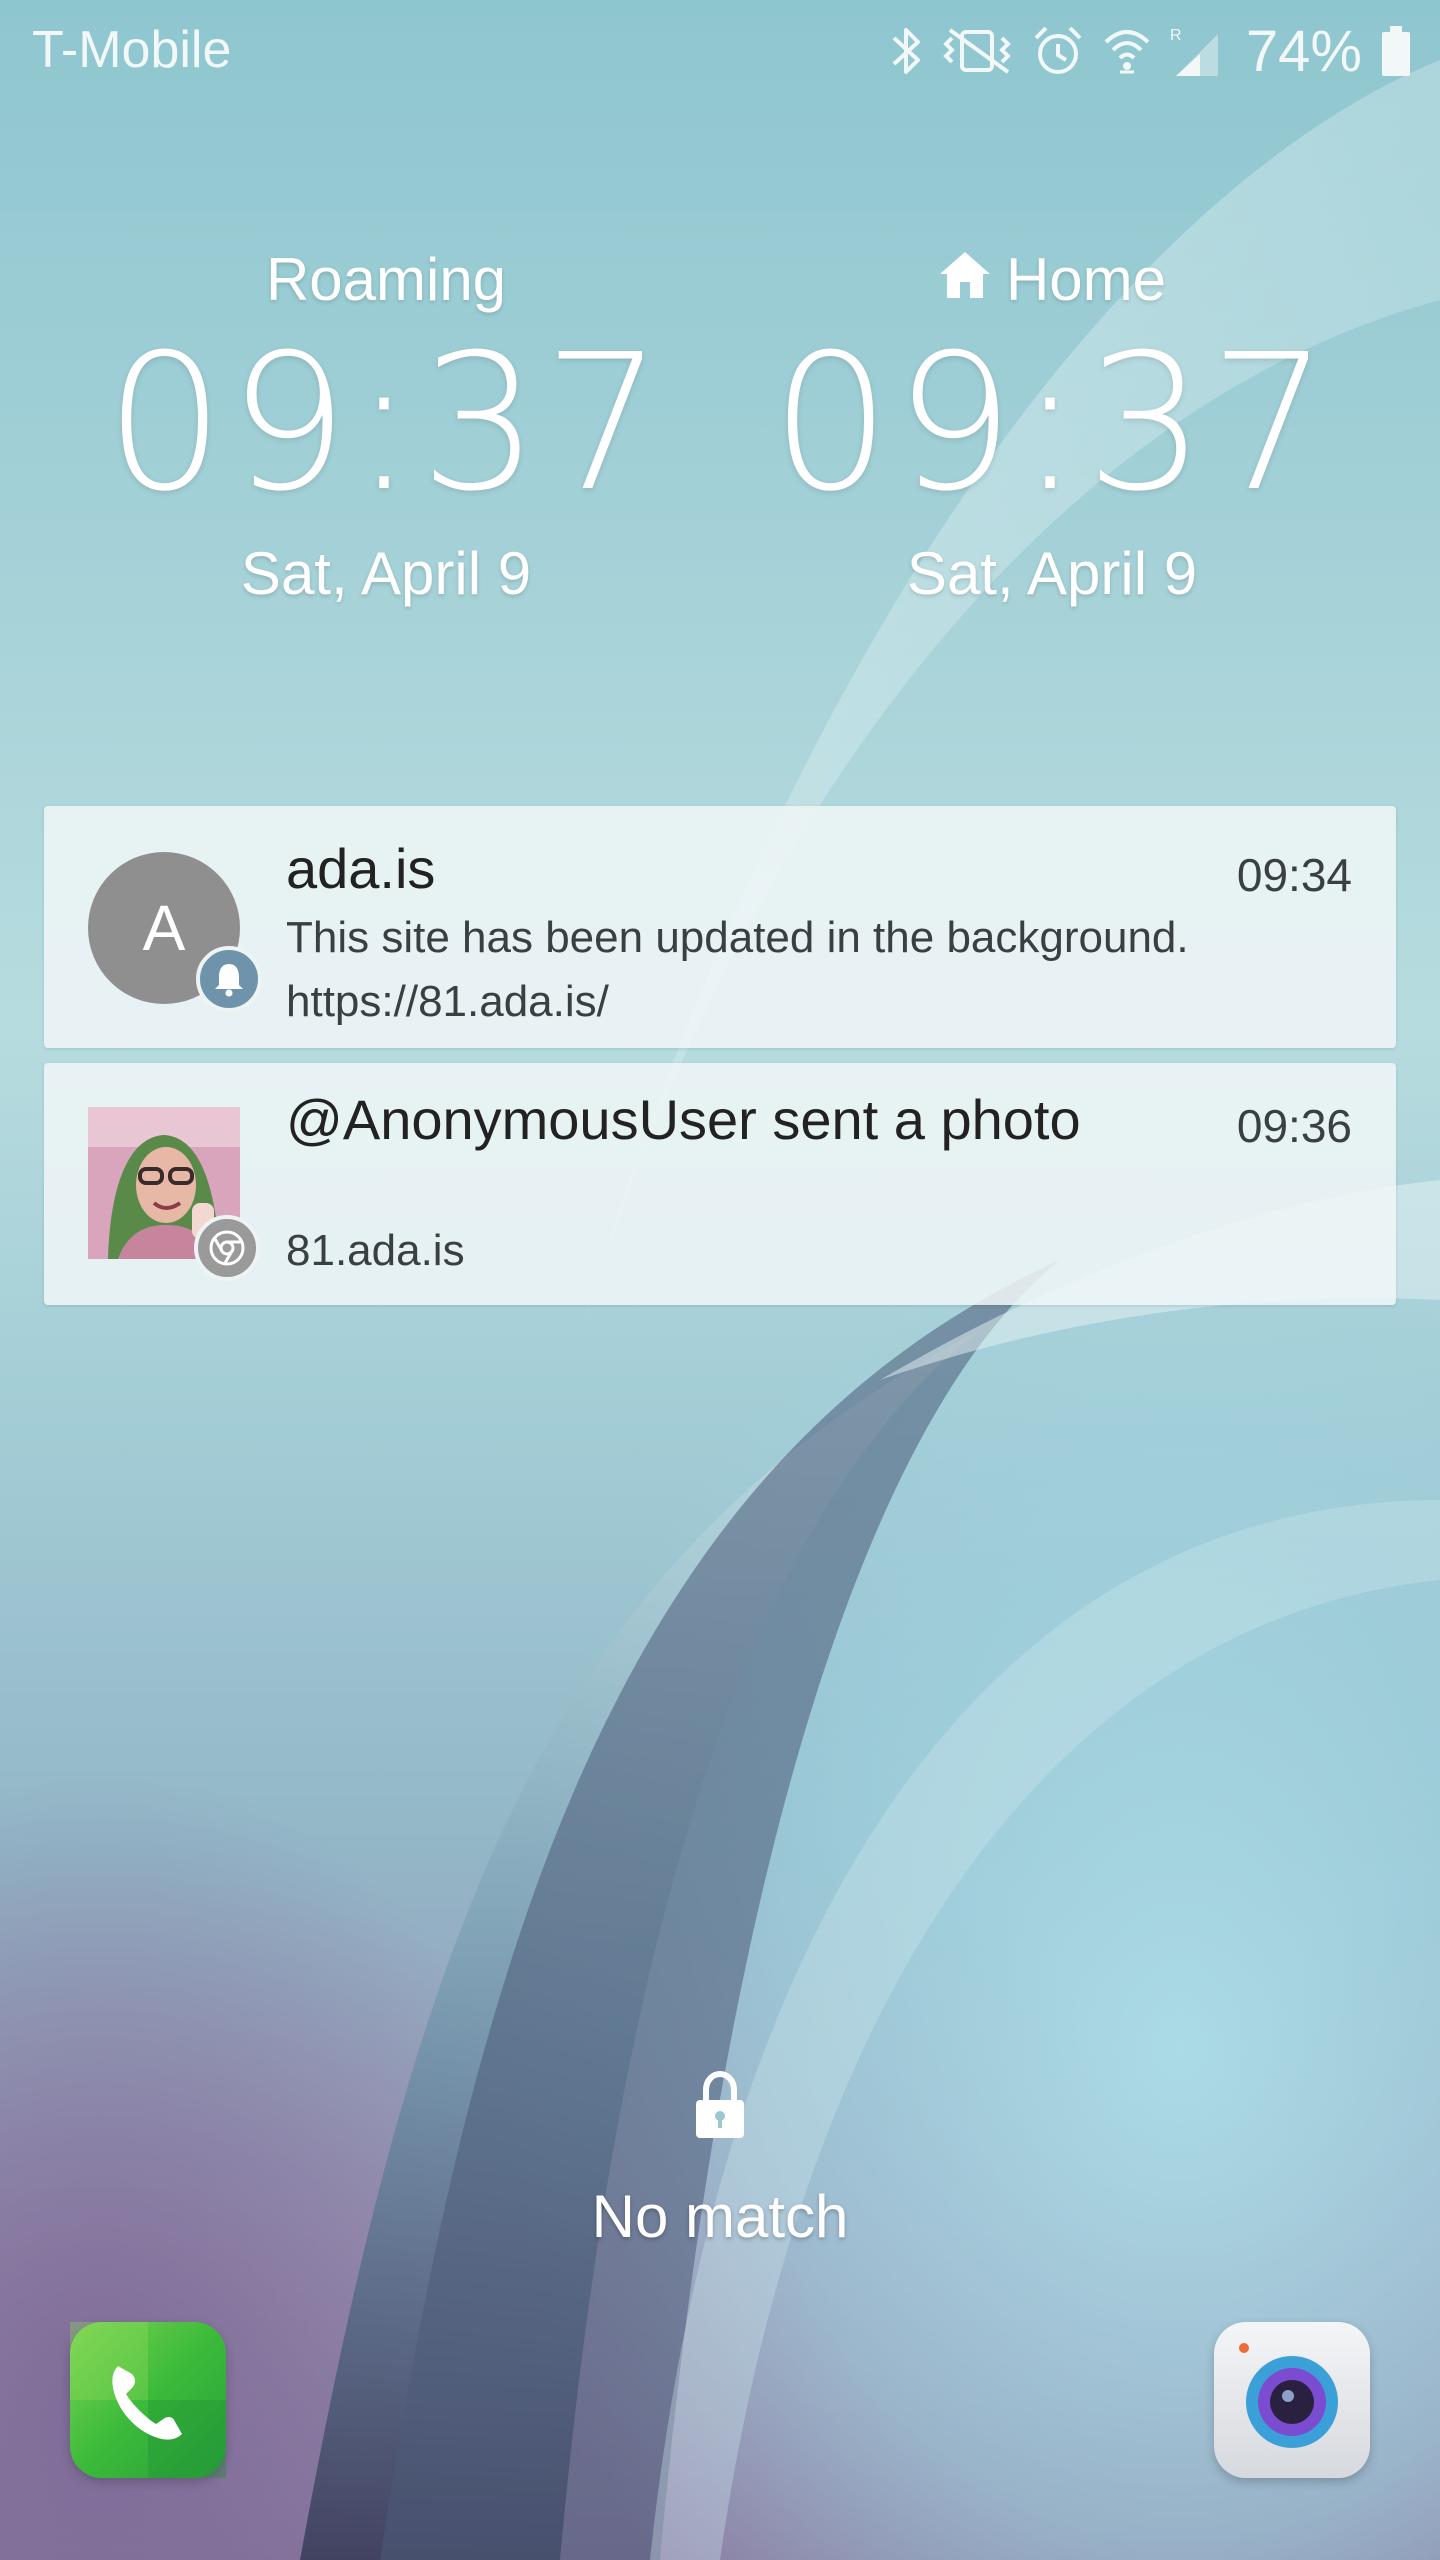 The width and height of the screenshot is (1440, 2560). What do you see at coordinates (1396, 51) in the screenshot?
I see `battery-icon` at bounding box center [1396, 51].